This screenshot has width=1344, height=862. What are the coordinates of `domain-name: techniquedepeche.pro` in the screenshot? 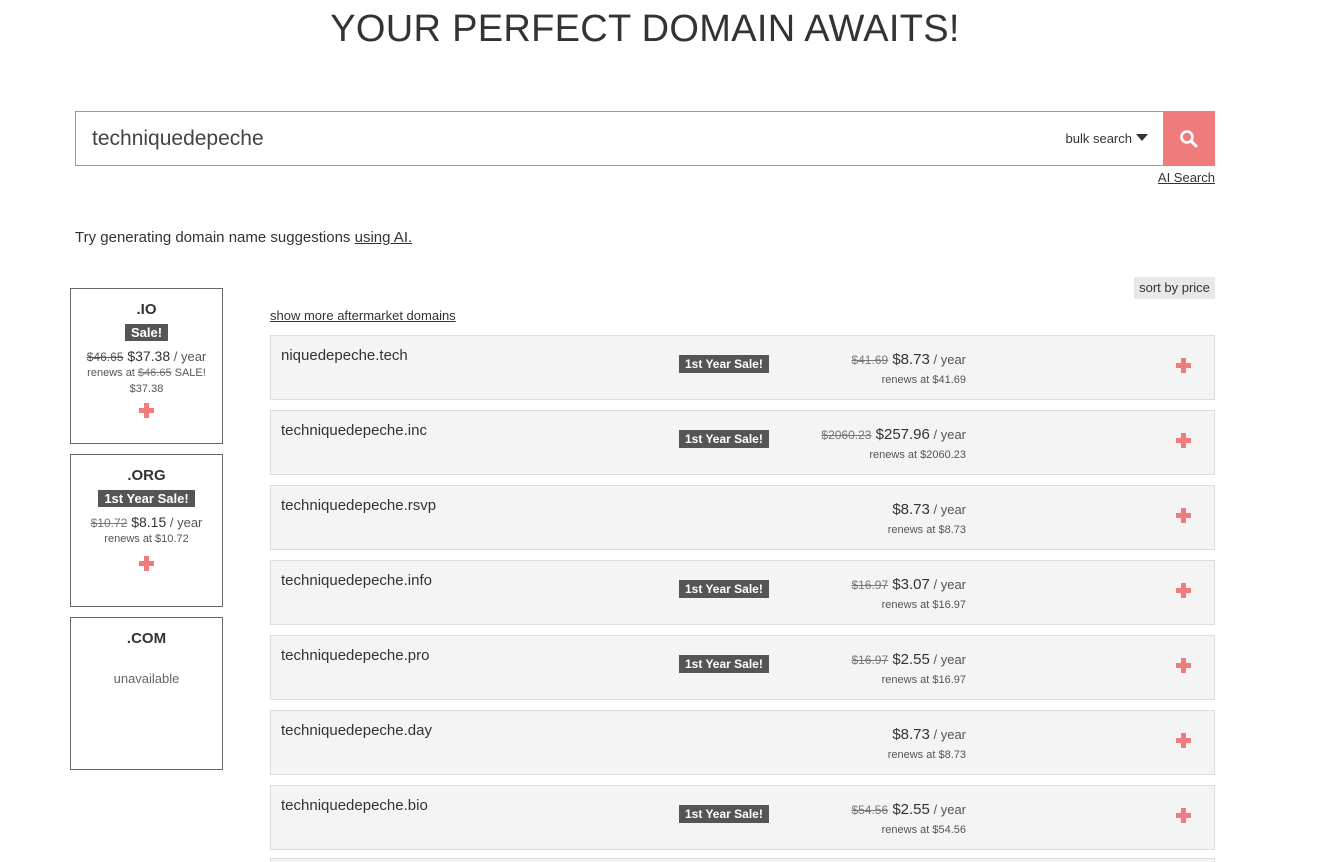 It's located at (355, 655).